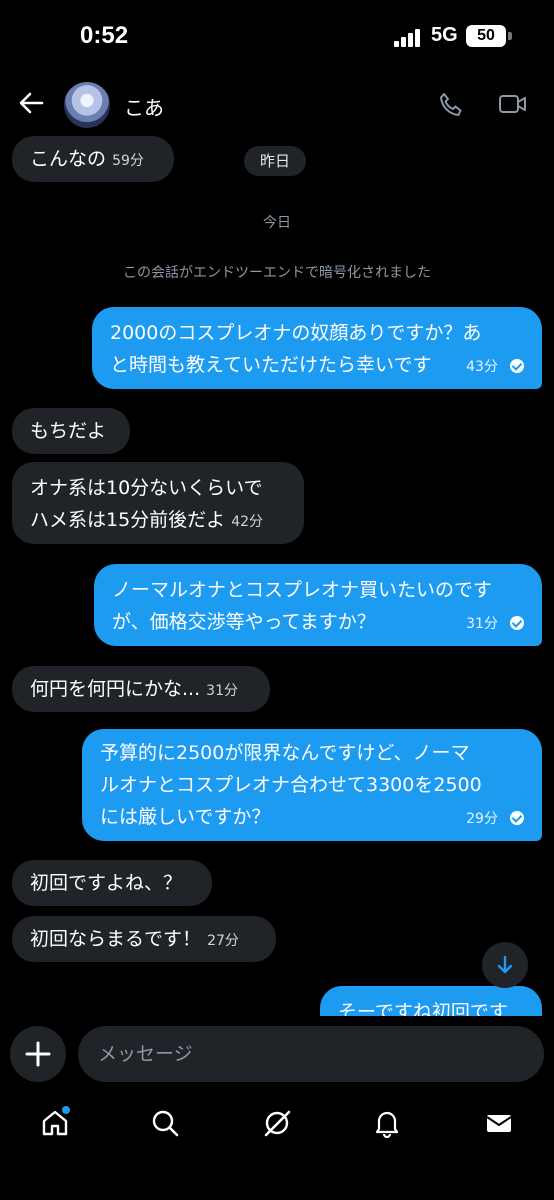 The width and height of the screenshot is (554, 1200). What do you see at coordinates (146, 488) in the screenshot?
I see `message-text: オナ系は10分ないくらいで` at bounding box center [146, 488].